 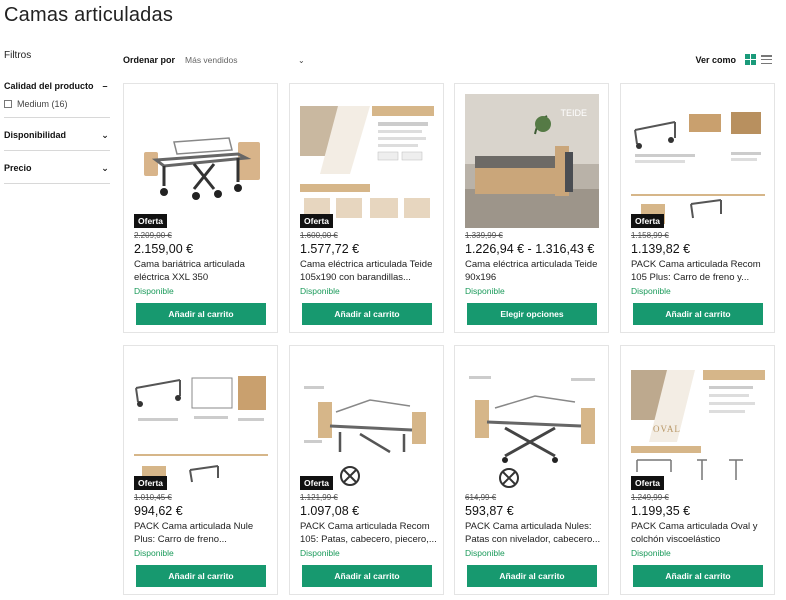 What do you see at coordinates (319, 497) in the screenshot?
I see `old-price: 1.121,99 €` at bounding box center [319, 497].